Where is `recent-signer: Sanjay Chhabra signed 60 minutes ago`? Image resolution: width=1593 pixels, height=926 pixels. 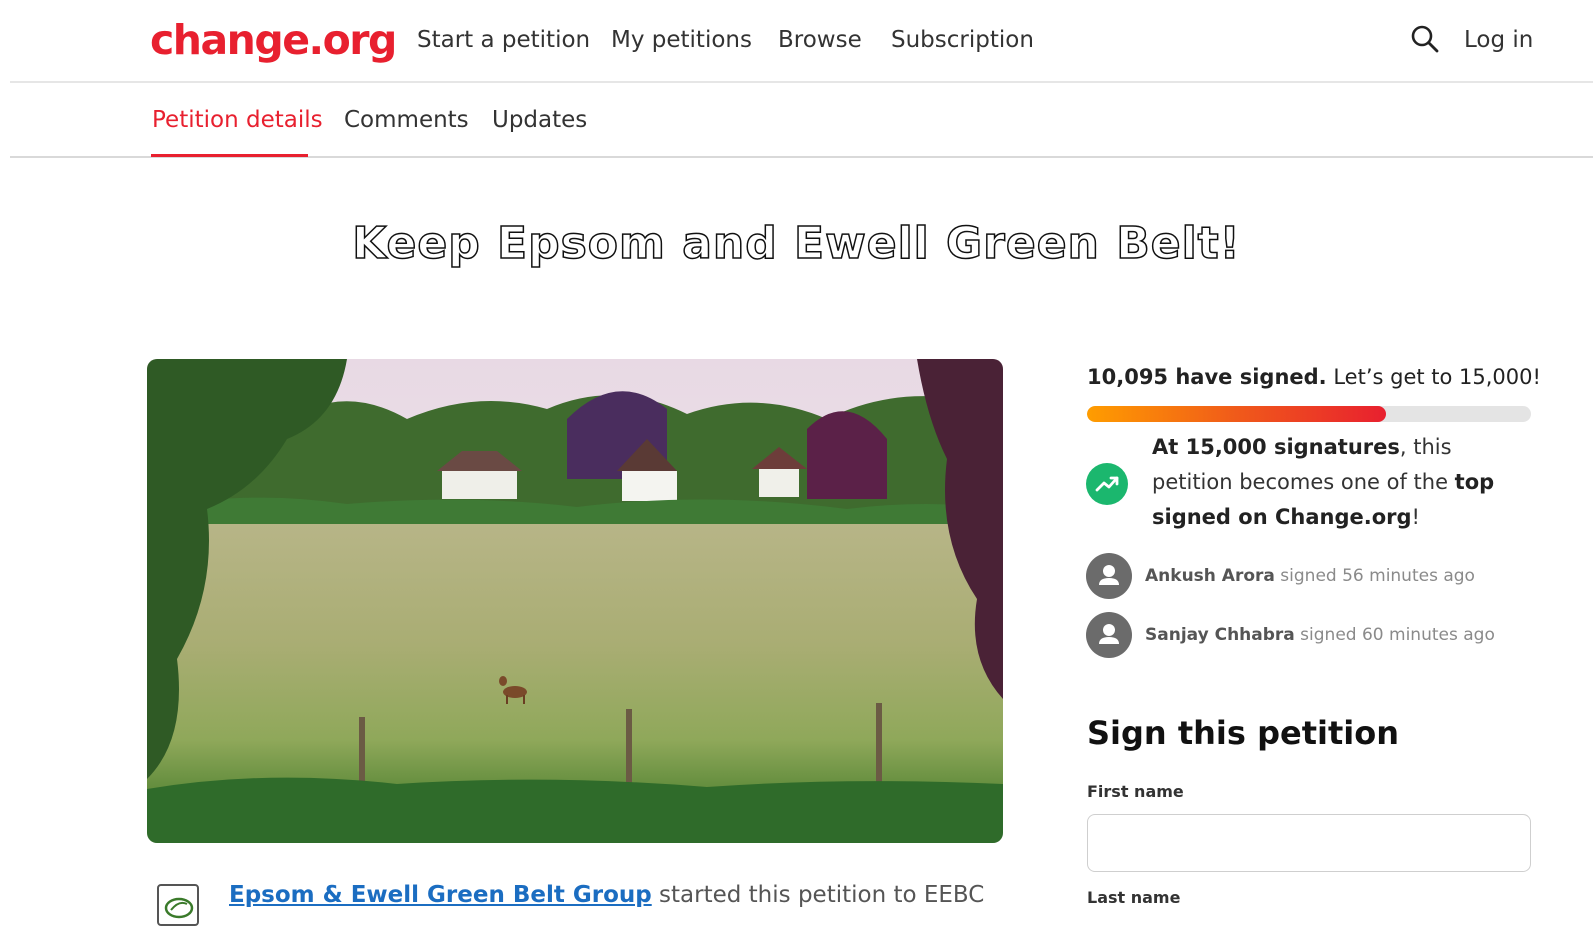
recent-signer: Sanjay Chhabra signed 60 minutes ago is located at coordinates (1320, 635).